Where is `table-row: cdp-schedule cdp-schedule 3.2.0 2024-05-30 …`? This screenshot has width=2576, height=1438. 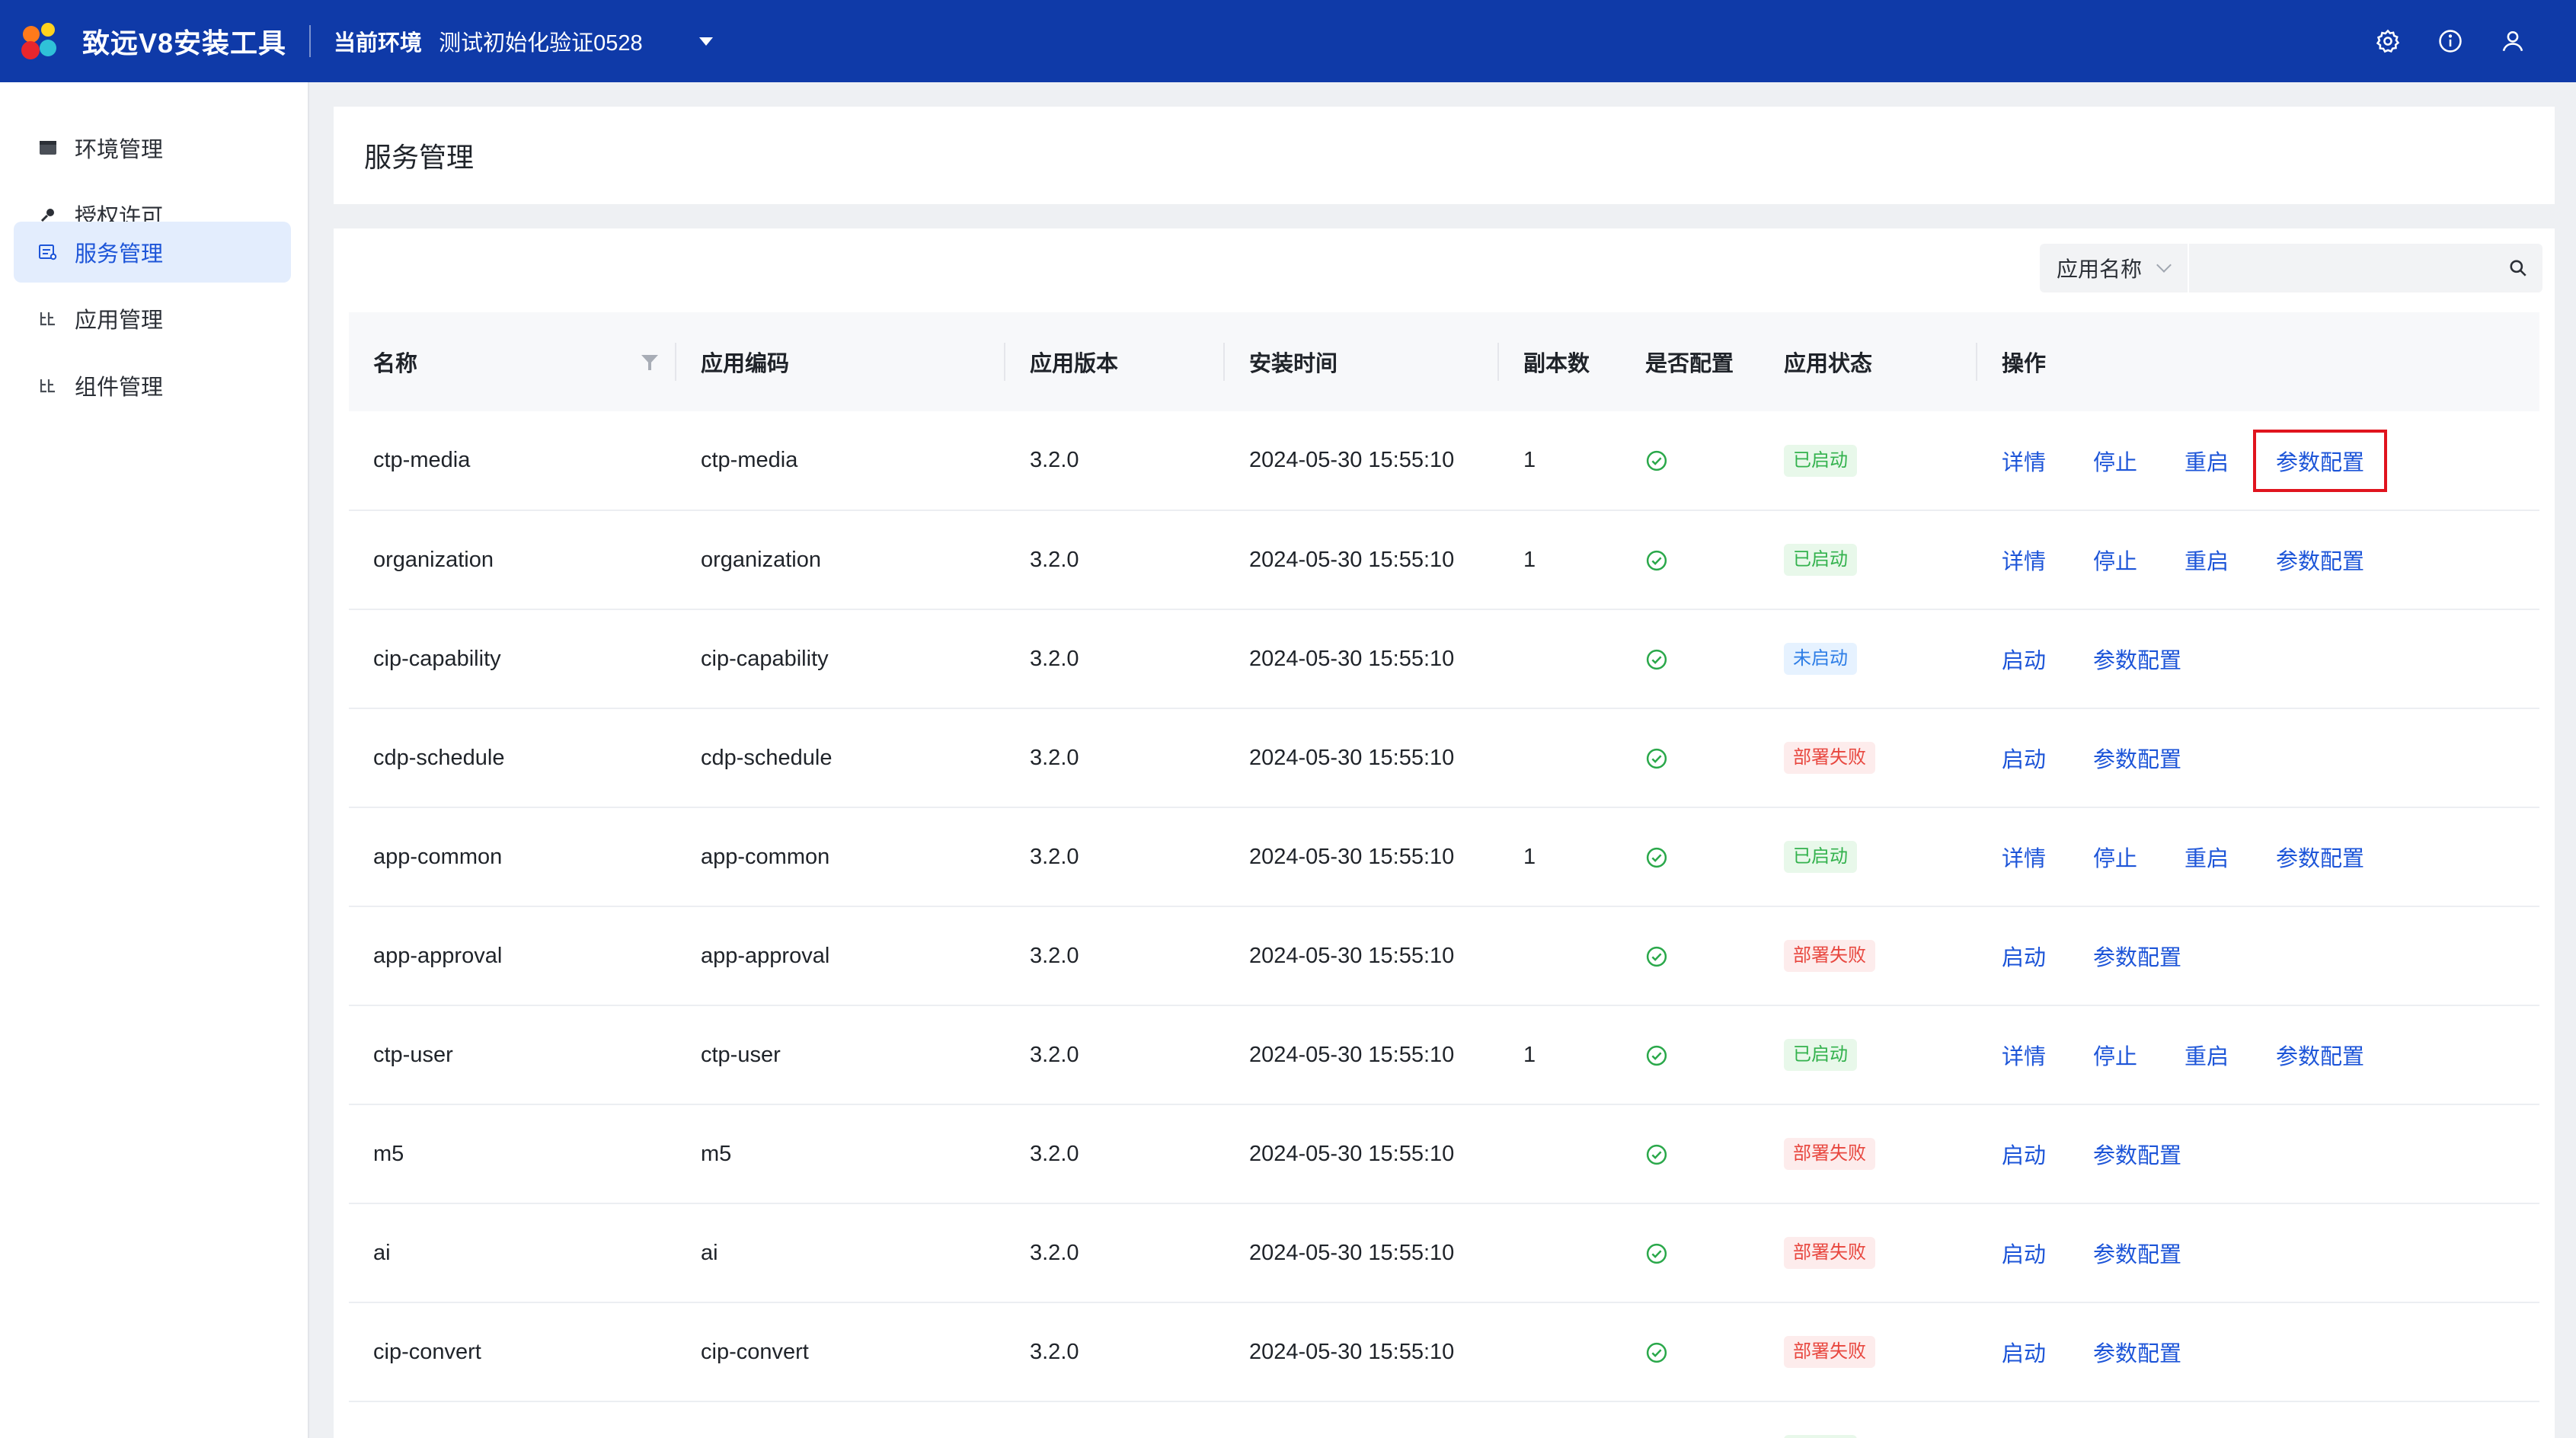 table-row: cdp-schedule cdp-schedule 3.2.0 2024-05-30 … is located at coordinates (1444, 758).